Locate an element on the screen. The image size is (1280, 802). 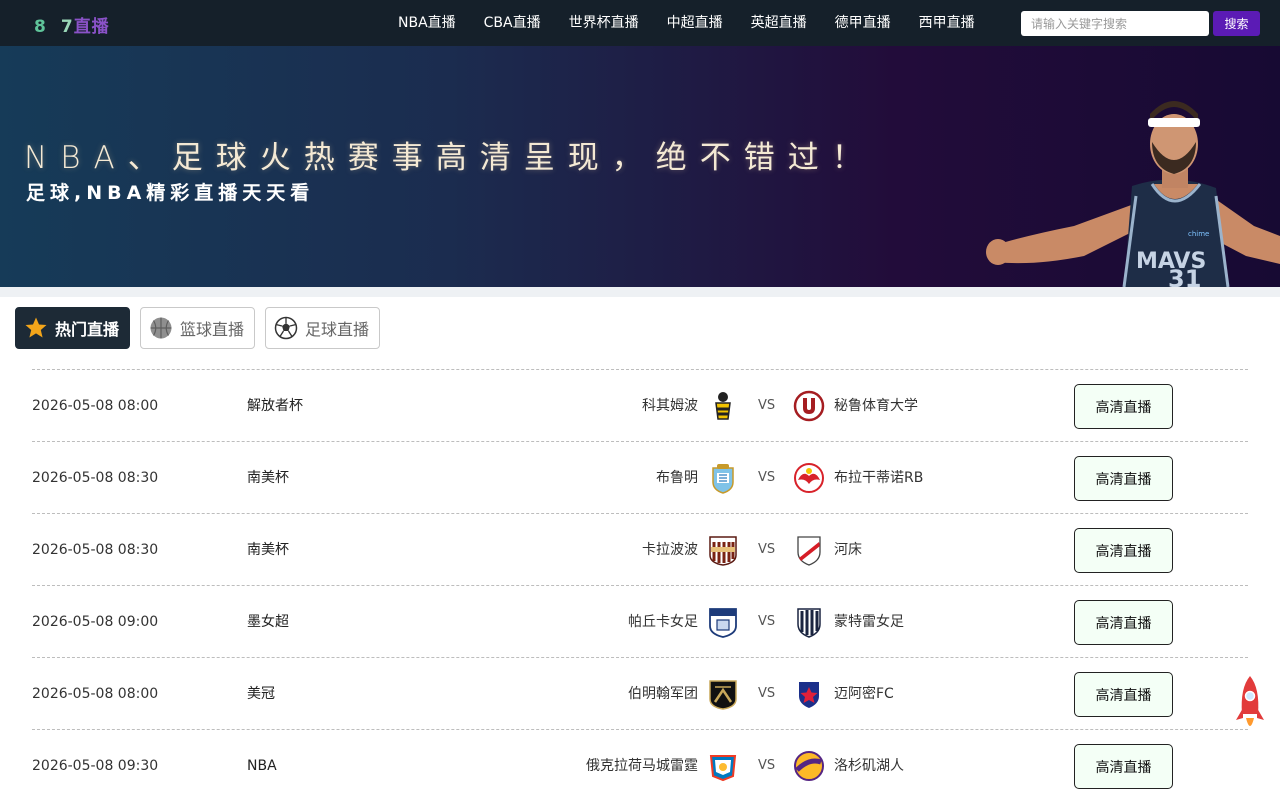
match-time: 2026-05-08 09:00 is located at coordinates (95, 622).